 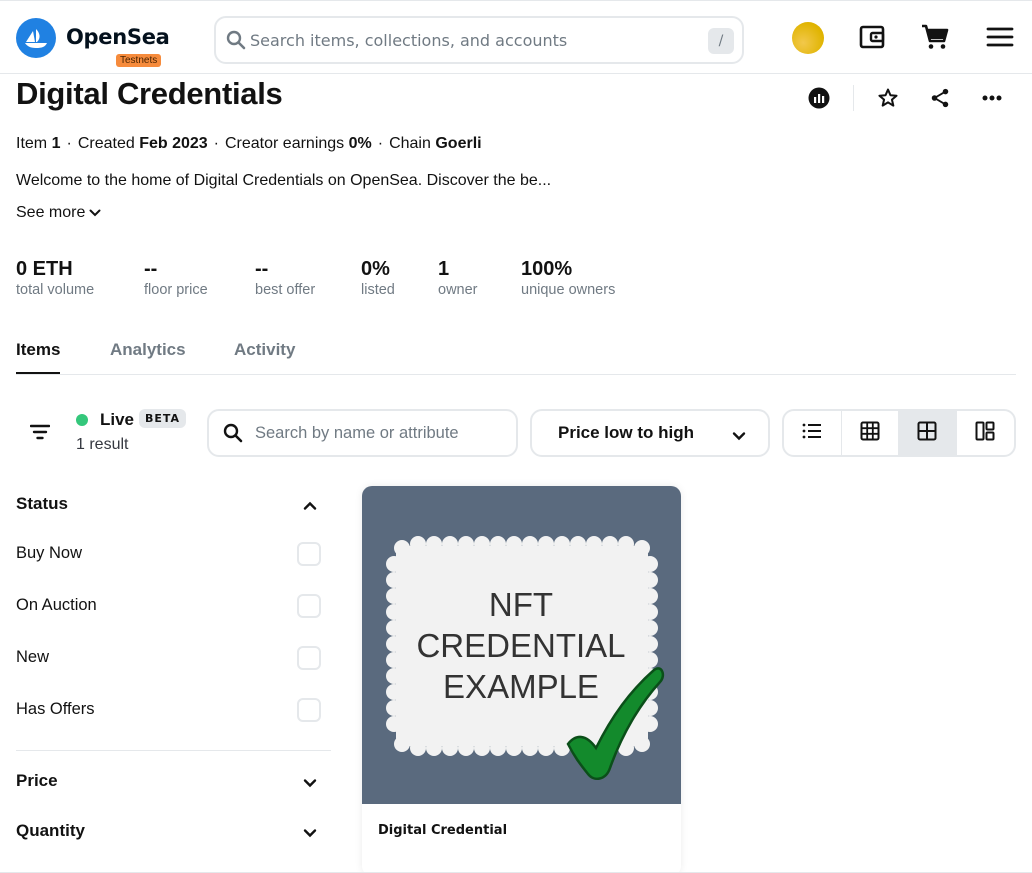 What do you see at coordinates (102, 444) in the screenshot?
I see `result-count: 1 result` at bounding box center [102, 444].